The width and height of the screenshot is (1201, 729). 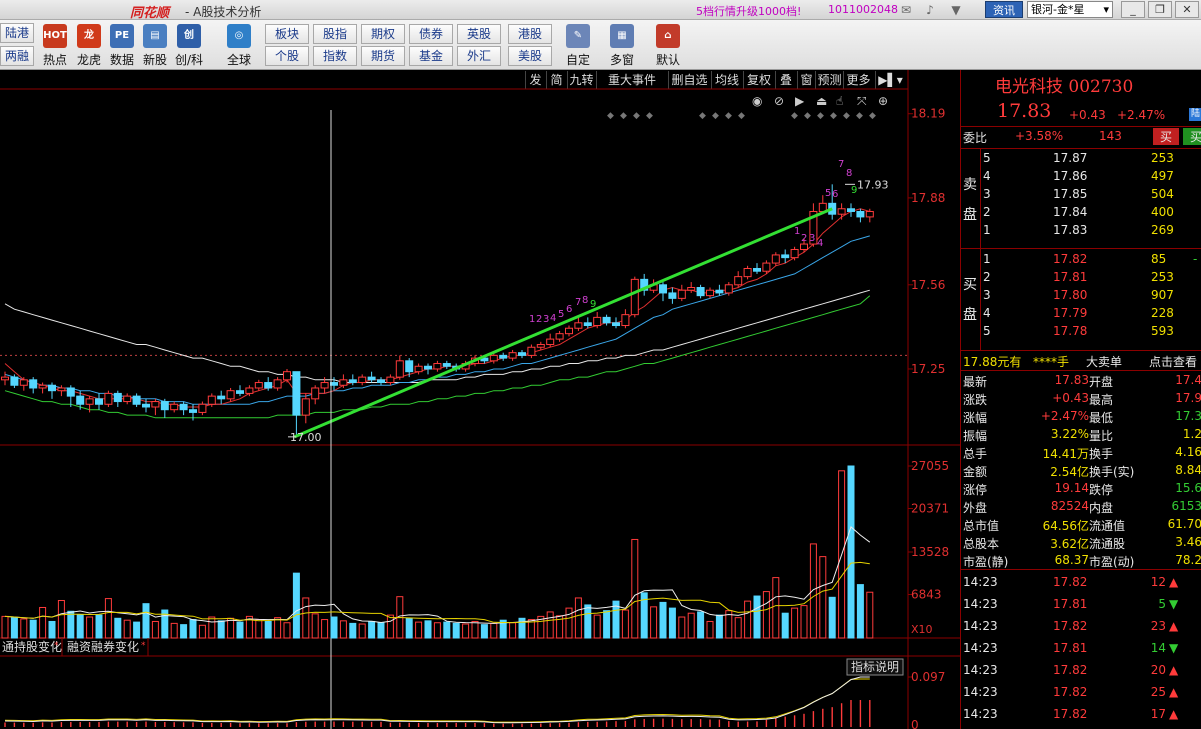 What do you see at coordinates (122, 45) in the screenshot?
I see `toolbar-pe-button: PE 数据` at bounding box center [122, 45].